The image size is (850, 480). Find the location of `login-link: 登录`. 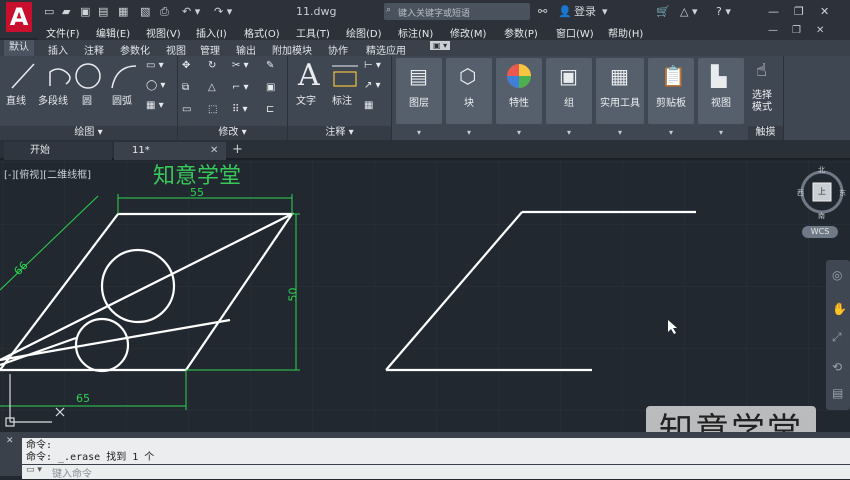

login-link: 登录 is located at coordinates (585, 12).